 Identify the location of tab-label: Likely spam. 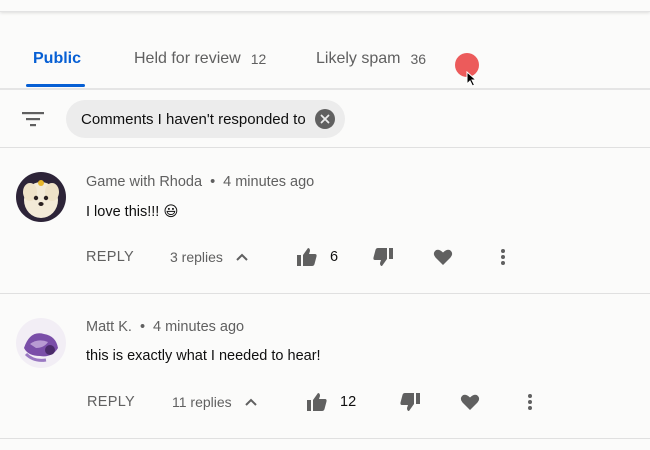
(358, 58).